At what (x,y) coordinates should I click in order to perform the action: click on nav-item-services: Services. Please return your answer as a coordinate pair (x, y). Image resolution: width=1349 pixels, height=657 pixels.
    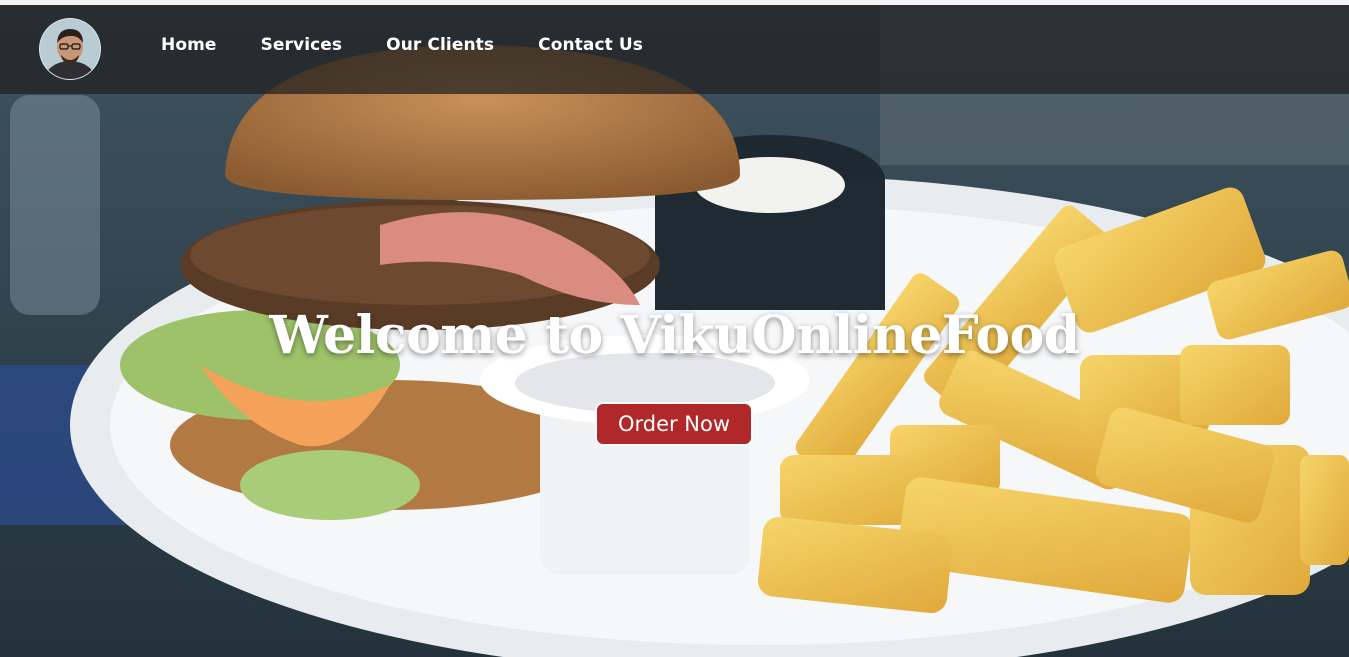
    Looking at the image, I should click on (302, 45).